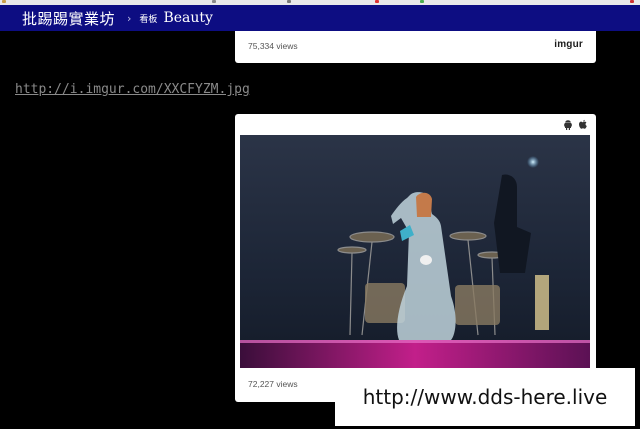 The width and height of the screenshot is (640, 429). What do you see at coordinates (415, 47) in the screenshot?
I see `imgur-embed-top: 75,334 views imgur` at bounding box center [415, 47].